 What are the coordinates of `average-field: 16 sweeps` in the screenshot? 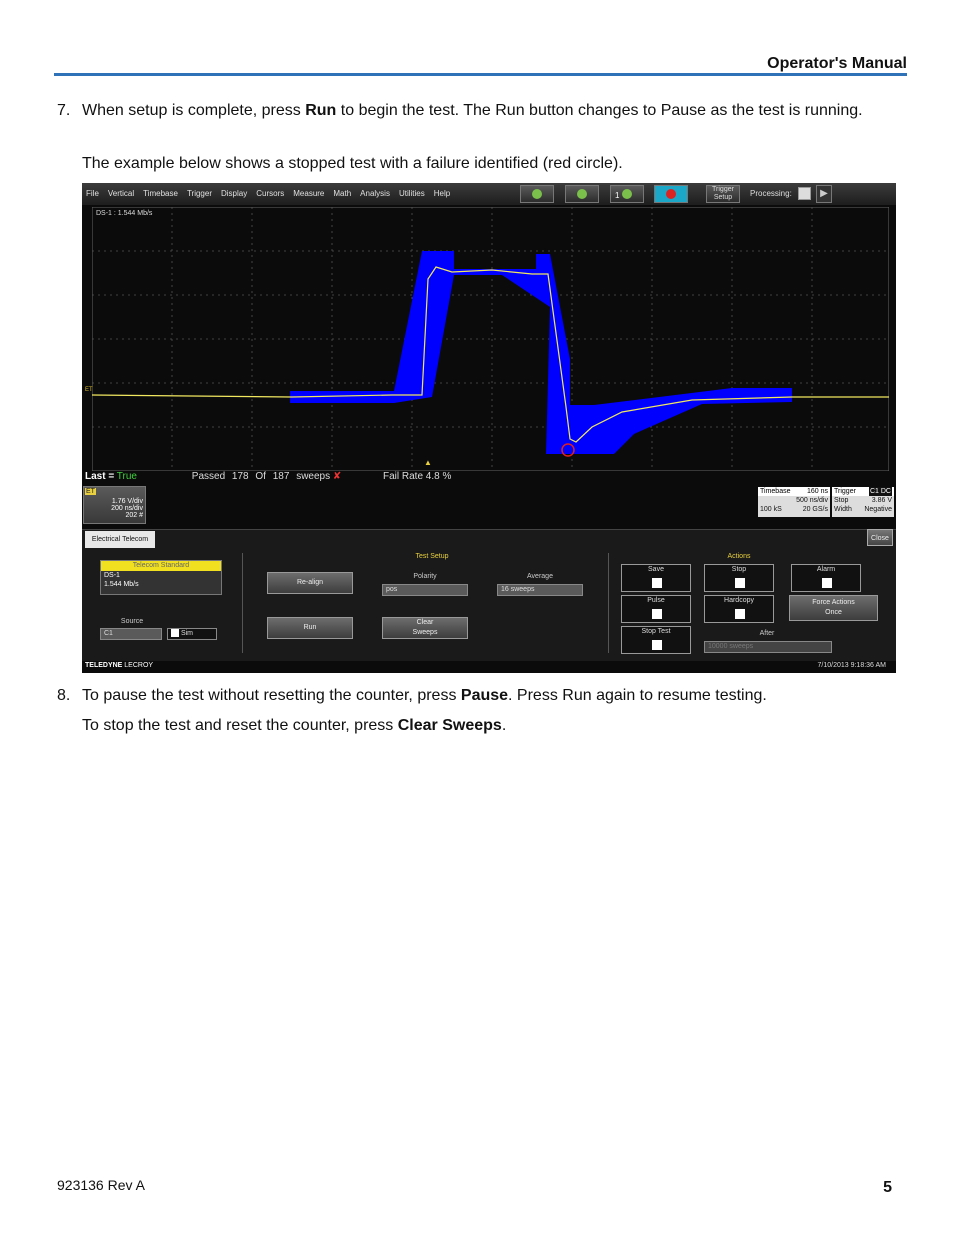 It's located at (540, 590).